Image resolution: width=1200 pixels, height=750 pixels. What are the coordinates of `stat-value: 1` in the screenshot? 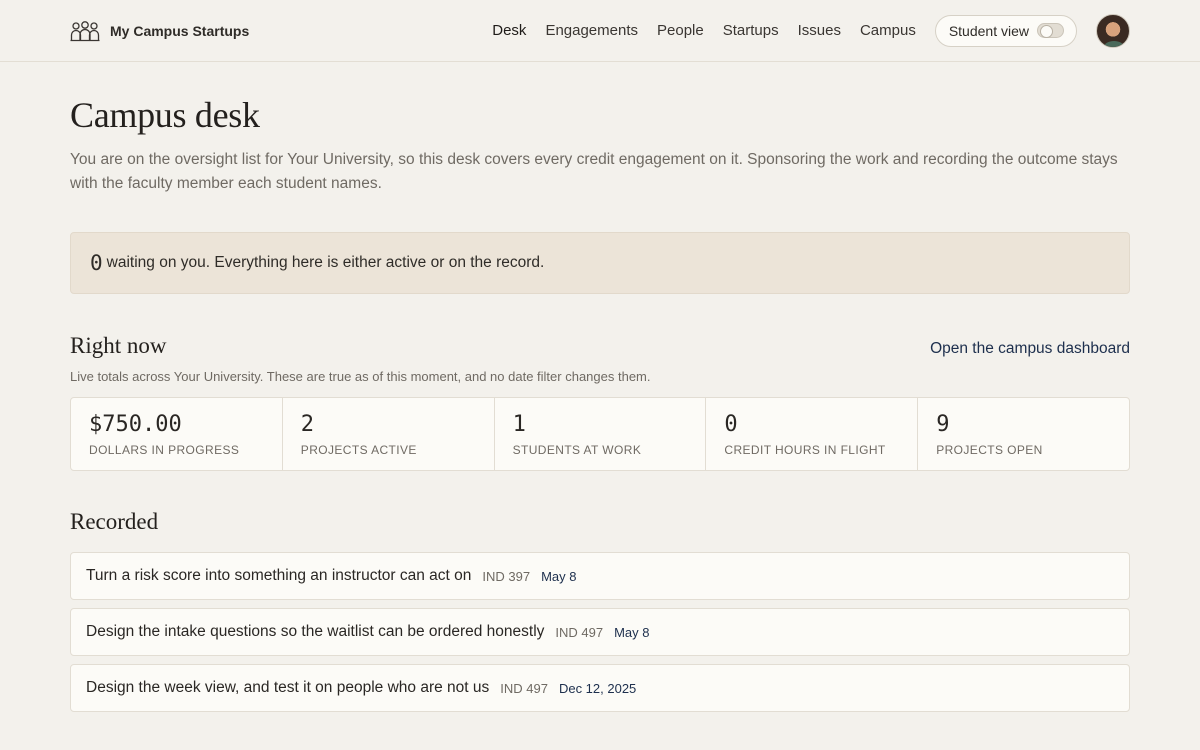 It's located at (519, 424).